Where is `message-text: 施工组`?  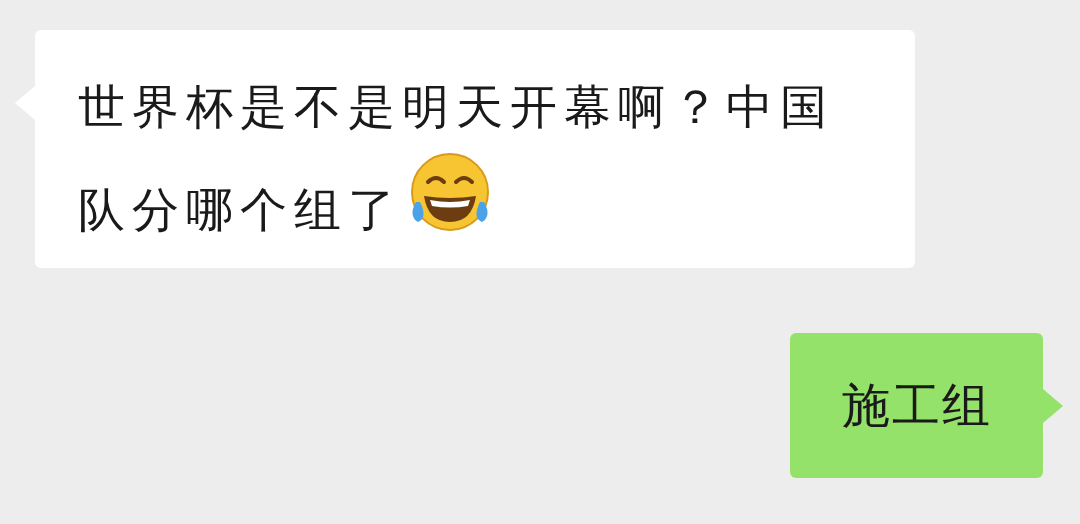
message-text: 施工组 is located at coordinates (916, 405).